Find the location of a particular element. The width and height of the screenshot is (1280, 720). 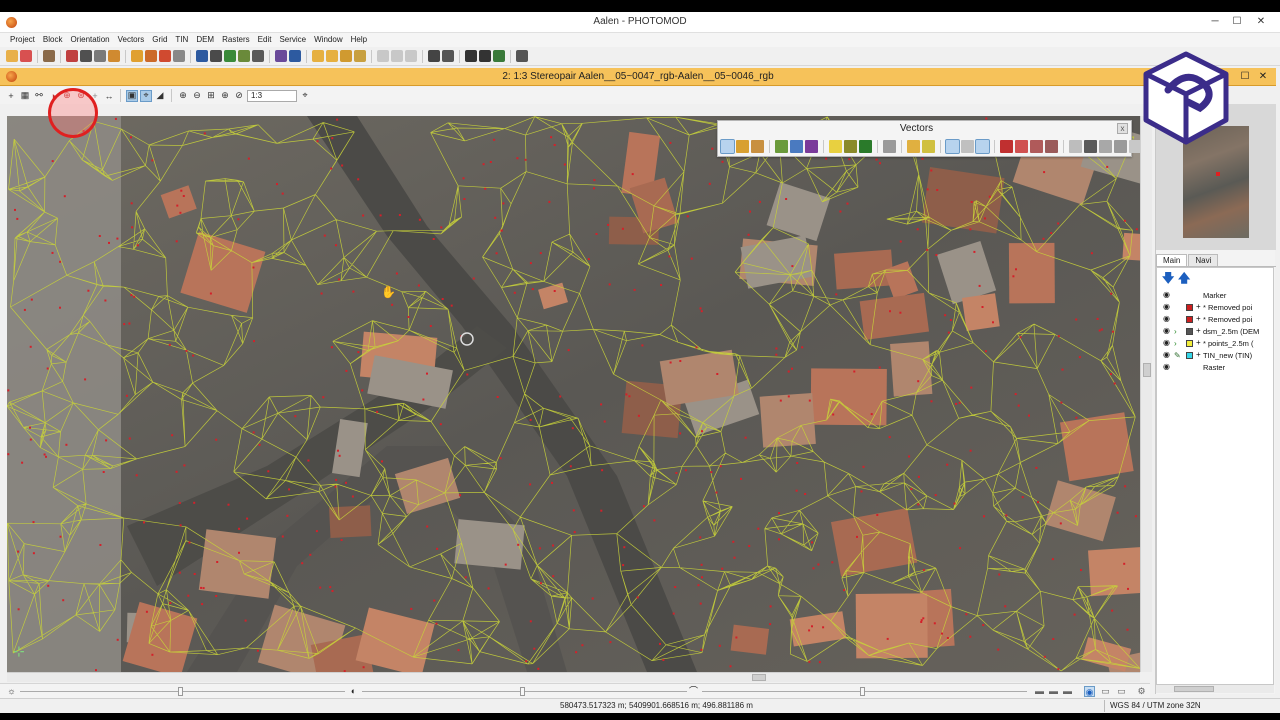

move-up-arrow-icon: 🡅 is located at coordinates (1184, 278).